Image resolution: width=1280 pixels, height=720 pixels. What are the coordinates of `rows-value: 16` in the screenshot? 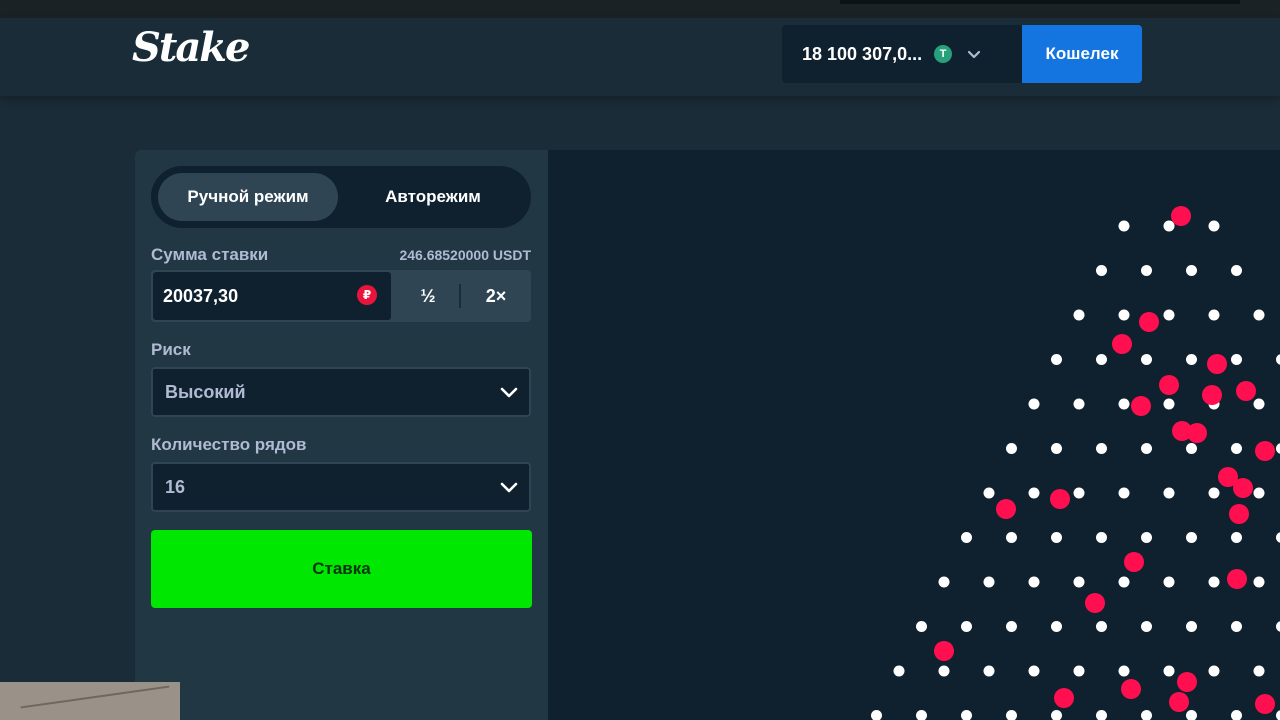 It's located at (175, 486).